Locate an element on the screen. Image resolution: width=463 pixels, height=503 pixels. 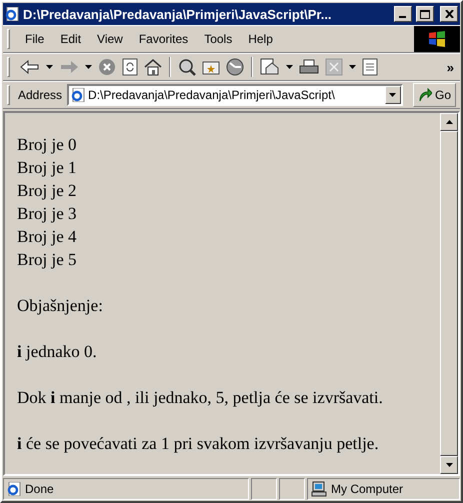
status-text: Done is located at coordinates (39, 489).